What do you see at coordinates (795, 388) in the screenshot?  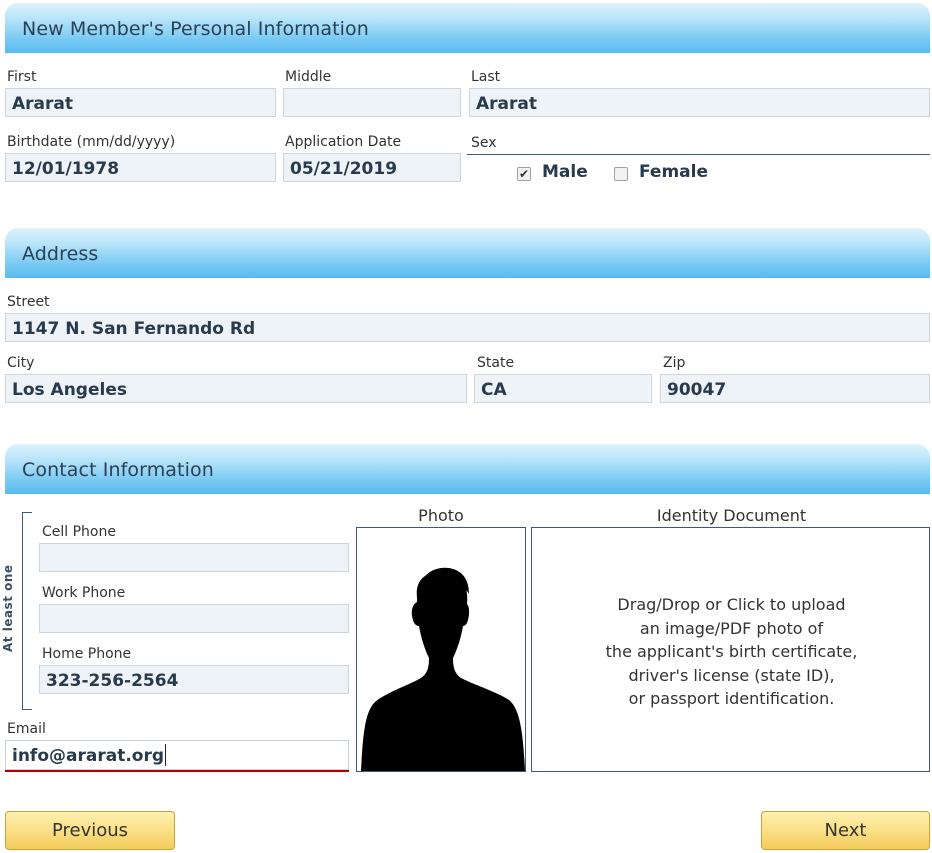 I see `zip-input: 90047` at bounding box center [795, 388].